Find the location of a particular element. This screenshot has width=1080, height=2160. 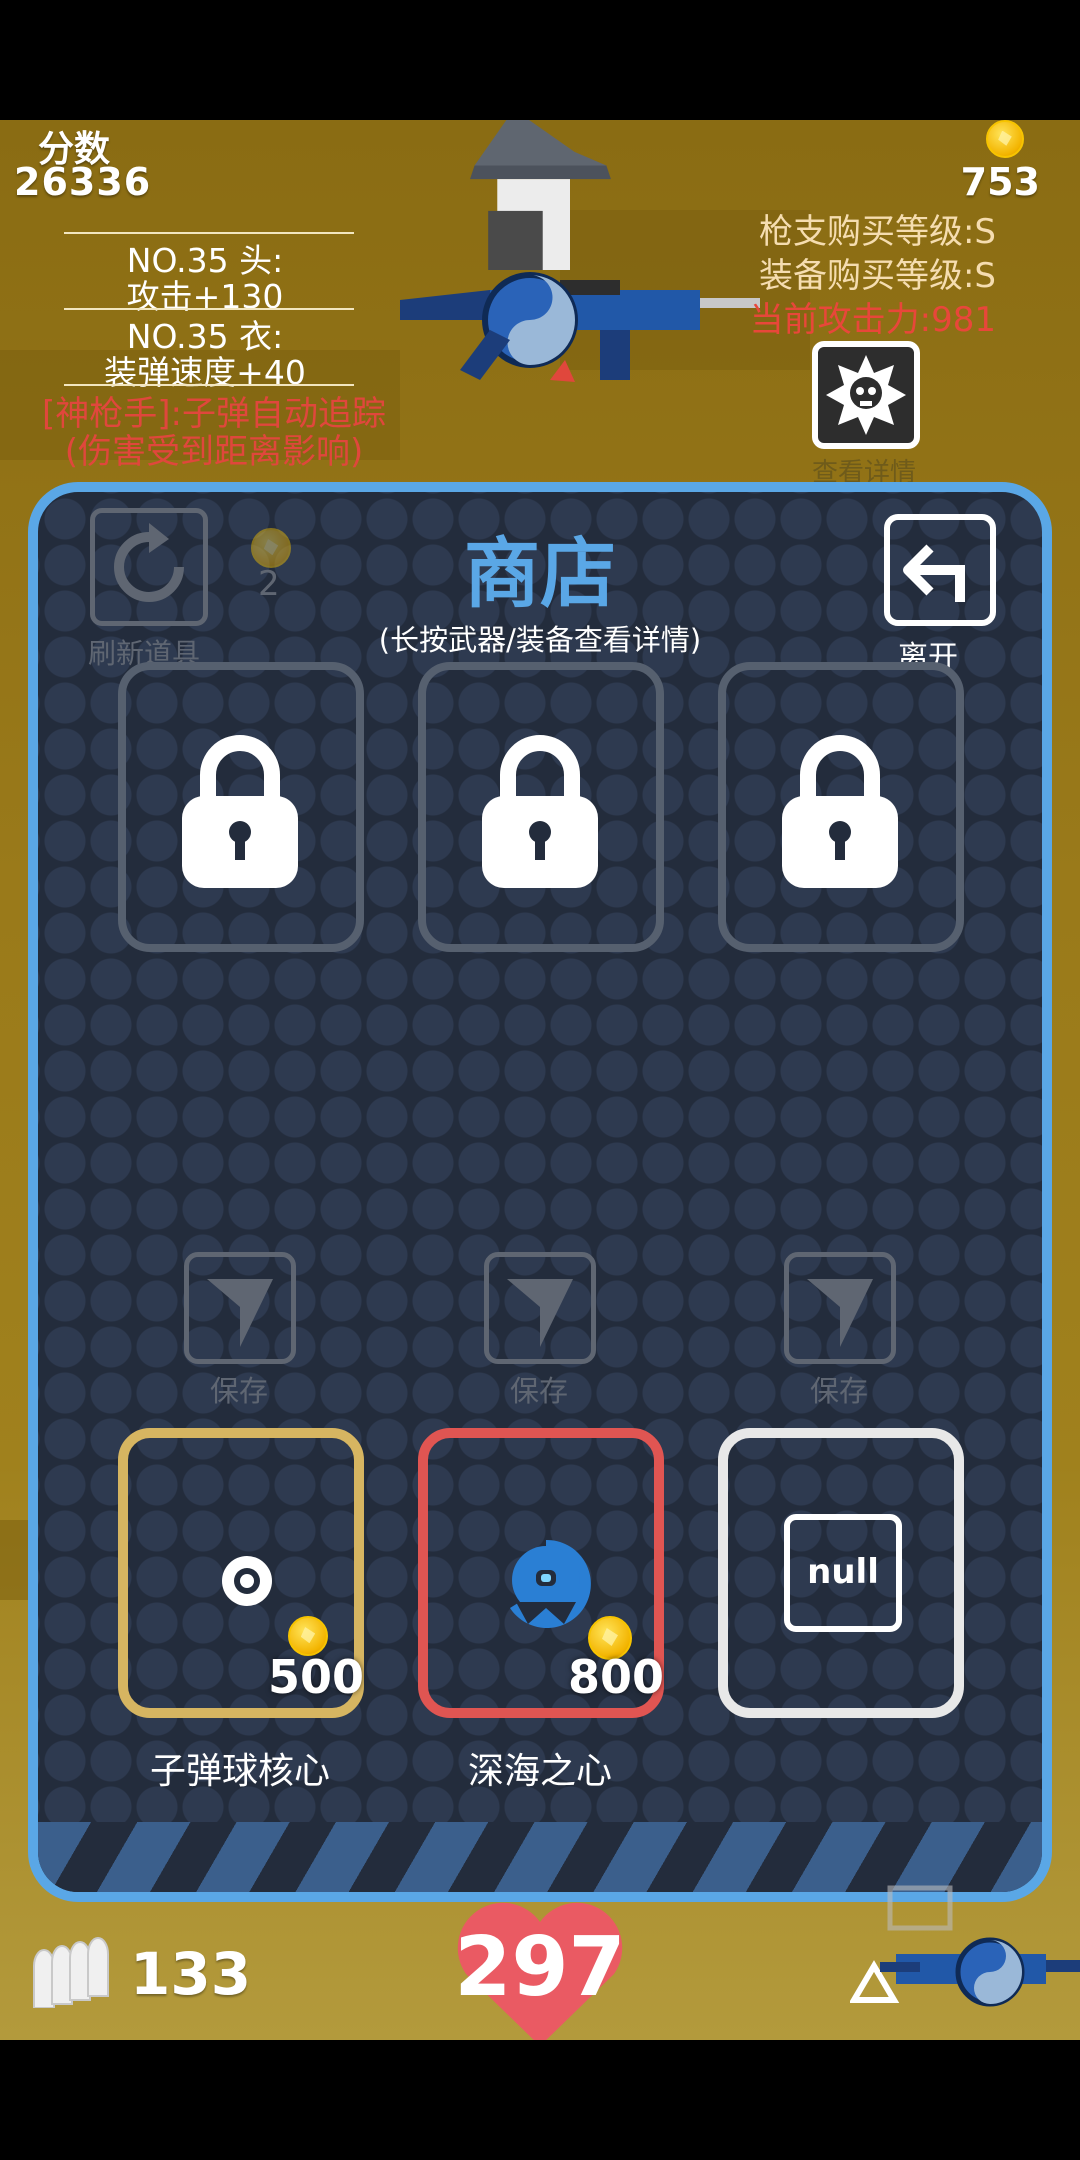

health-value: 297 is located at coordinates (540, 1967).